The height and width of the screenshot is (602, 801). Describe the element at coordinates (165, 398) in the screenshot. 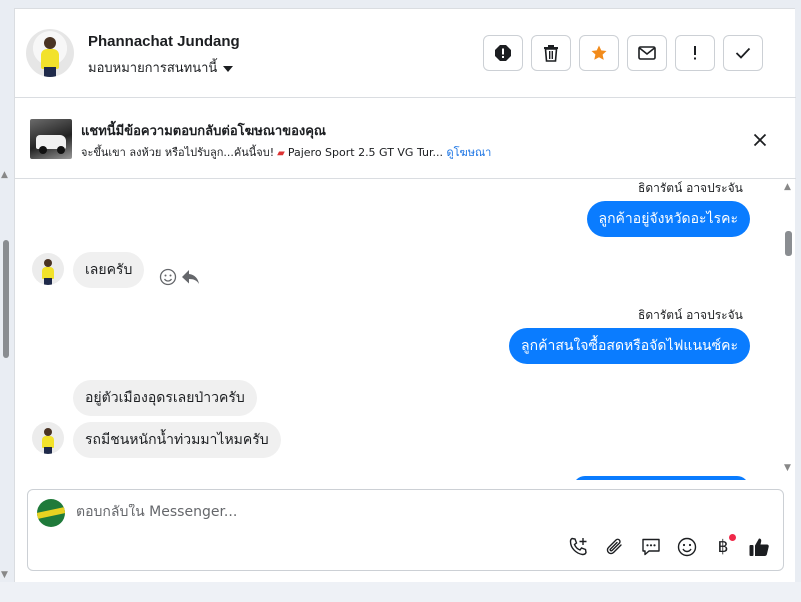

I see `message-bubble-incoming: อยู่ตัวเมืองอุดรเลยป่าวครับ` at that location.